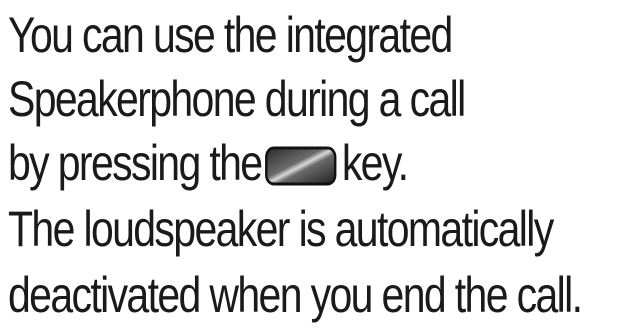  I want to click on instruction-line-3-start: by pressing the, so click(135, 163).